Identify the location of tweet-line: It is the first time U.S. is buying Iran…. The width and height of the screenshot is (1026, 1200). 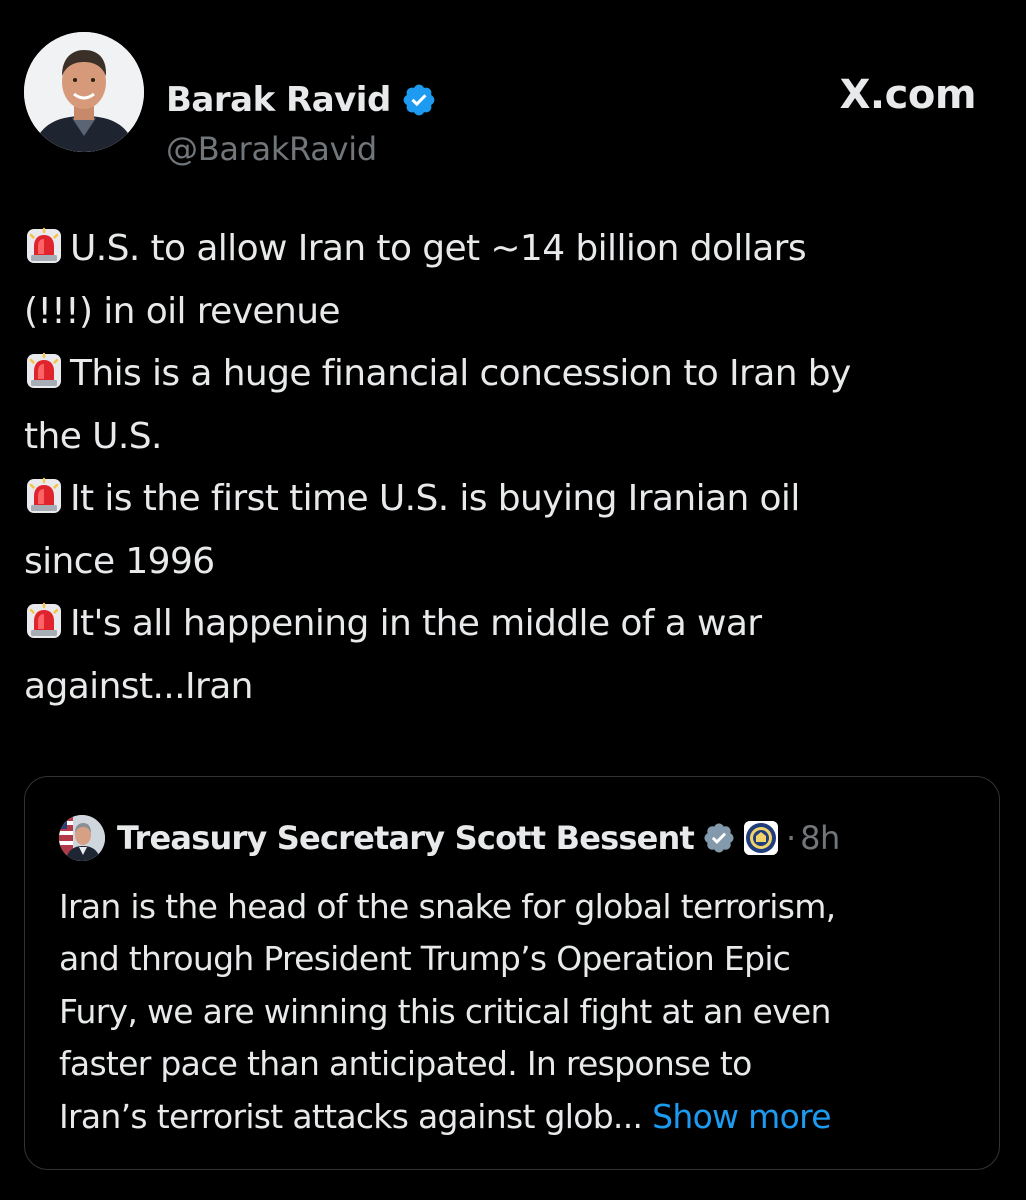
(514, 499).